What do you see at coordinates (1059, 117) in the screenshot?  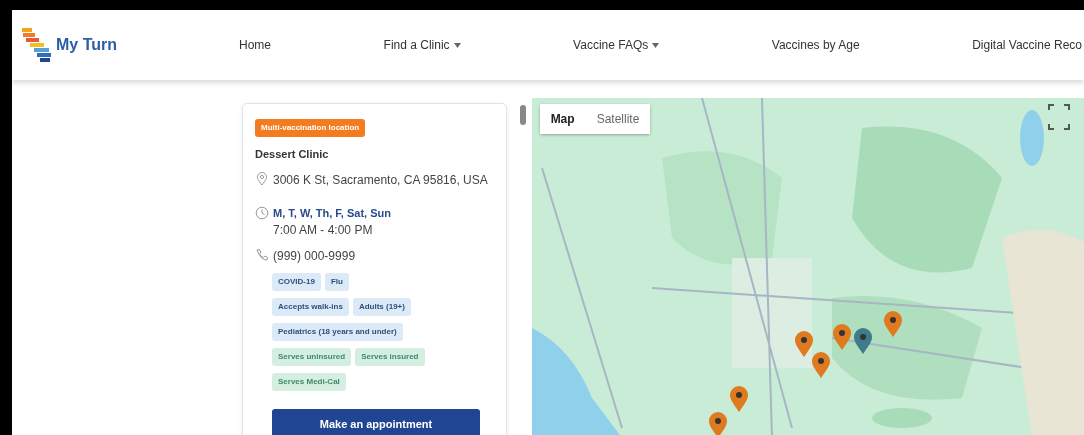 I see `fullscreen-icon` at bounding box center [1059, 117].